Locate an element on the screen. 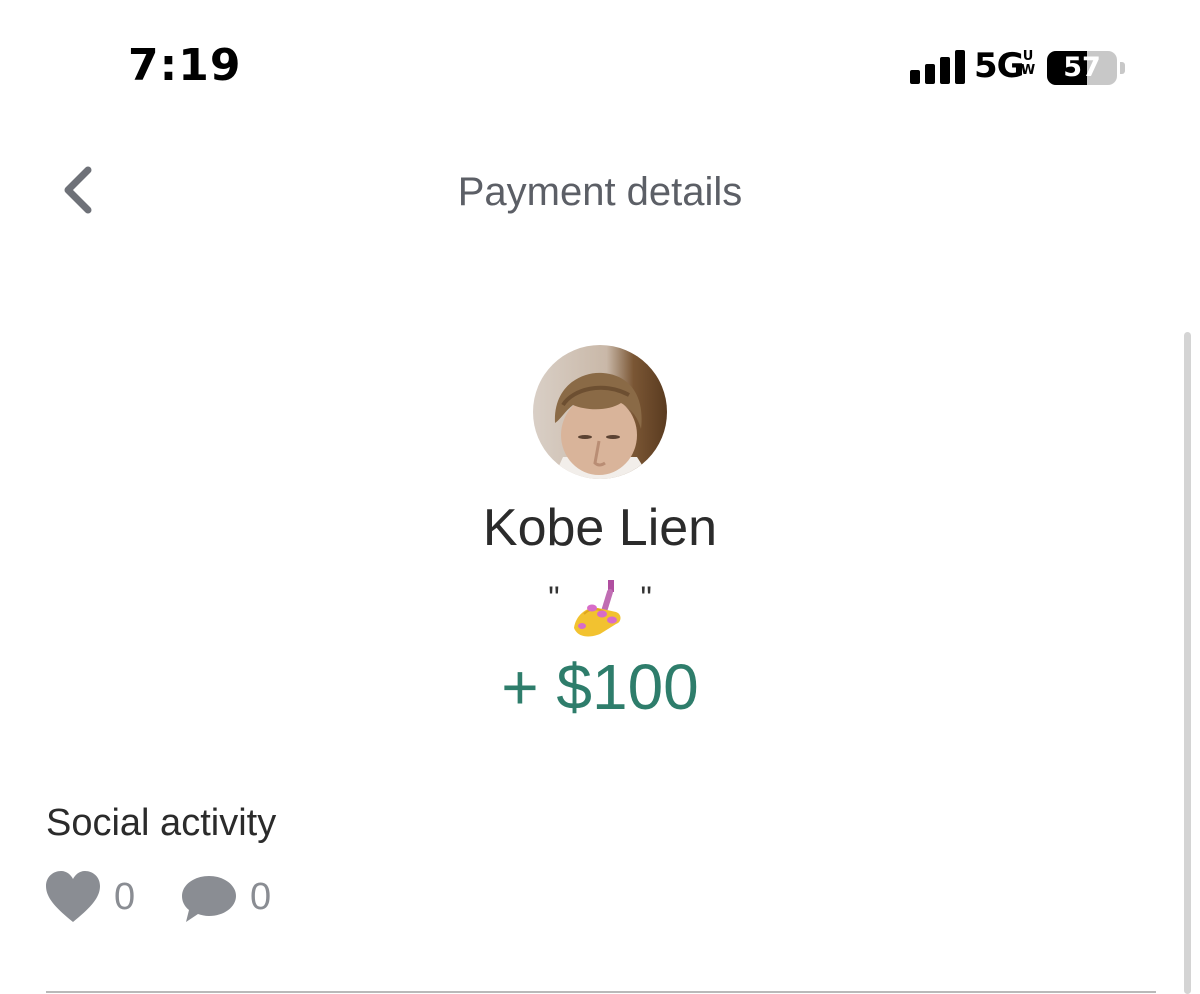  comment-button: 0 is located at coordinates (230, 898).